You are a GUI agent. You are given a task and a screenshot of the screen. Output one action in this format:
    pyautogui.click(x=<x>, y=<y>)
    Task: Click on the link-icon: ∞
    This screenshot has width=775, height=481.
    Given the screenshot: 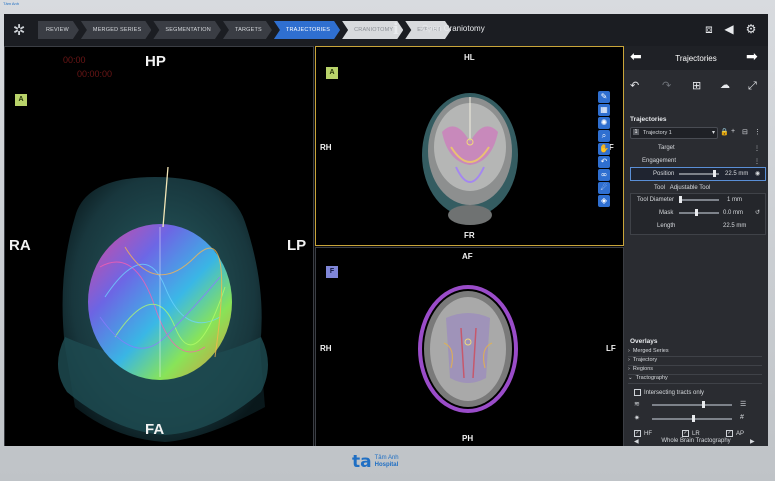 What is the action you would take?
    pyautogui.click(x=604, y=175)
    